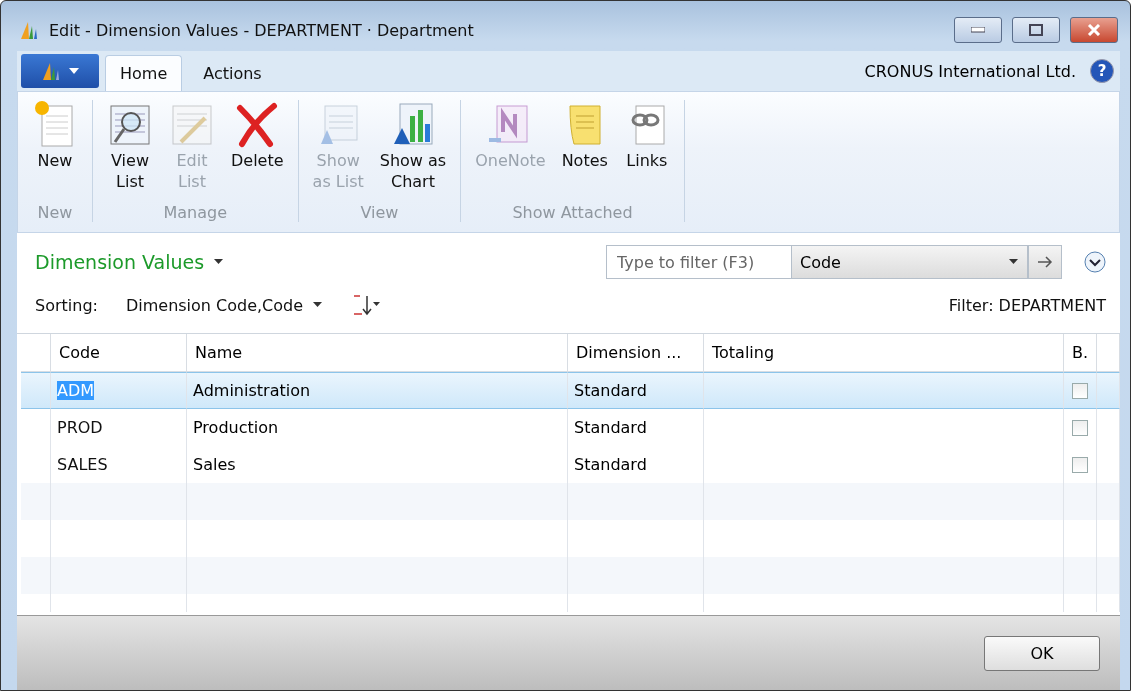 This screenshot has height=691, width=1131. I want to click on help-button: ?, so click(1102, 71).